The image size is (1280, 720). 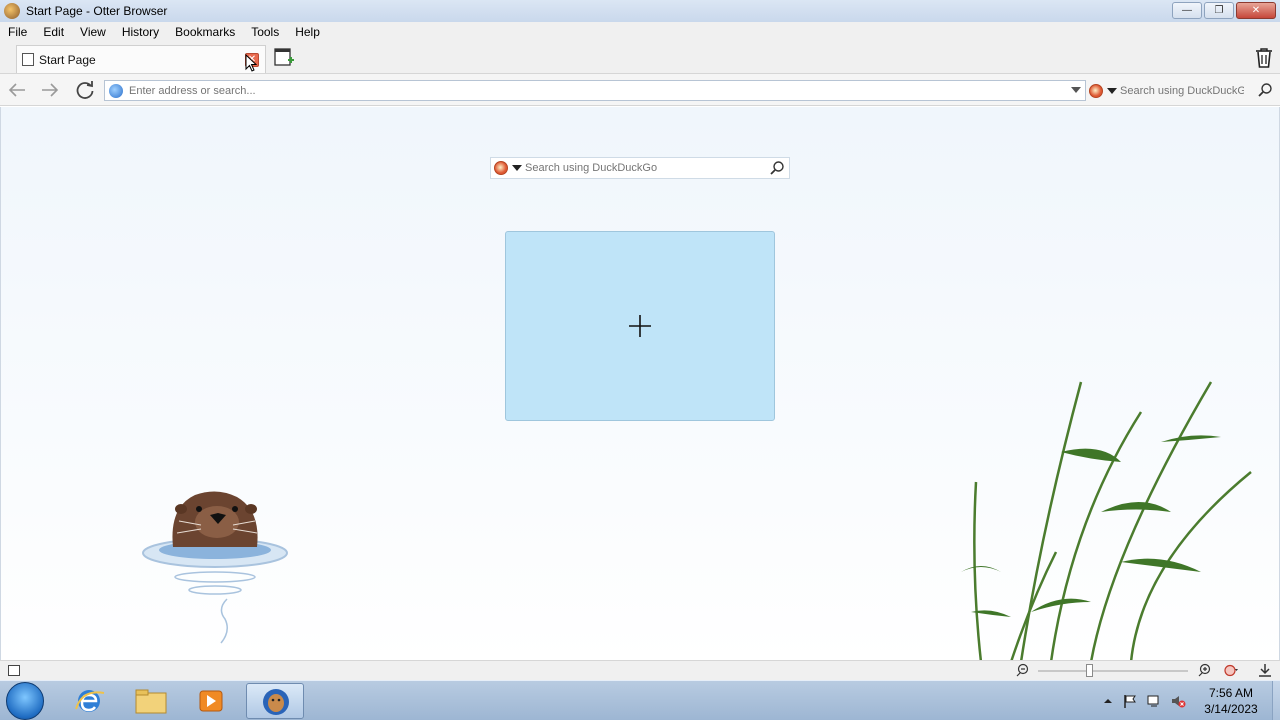 I want to click on taskbar-internet-explorer, so click(x=89, y=701).